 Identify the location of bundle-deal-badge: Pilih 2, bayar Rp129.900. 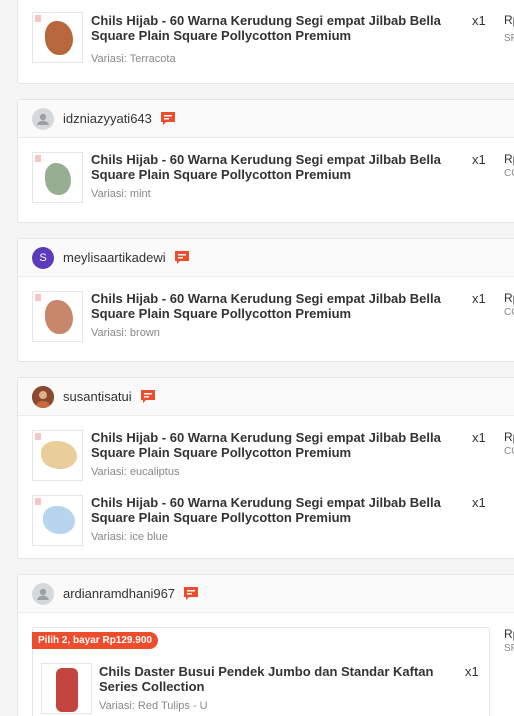
(95, 640).